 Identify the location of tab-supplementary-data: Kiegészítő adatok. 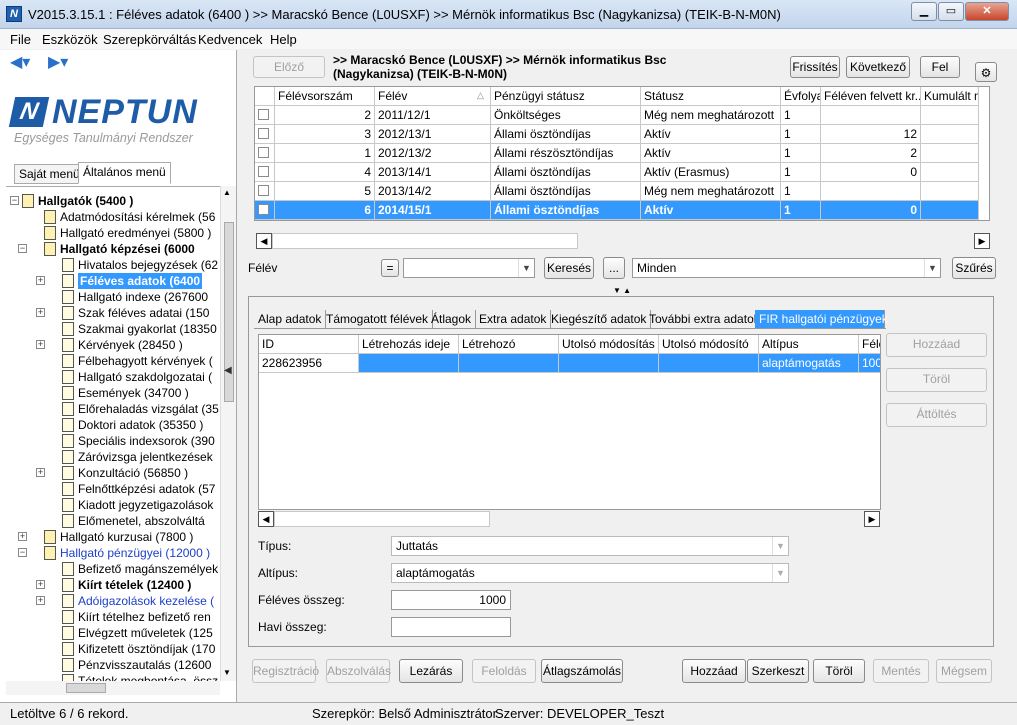
(599, 319).